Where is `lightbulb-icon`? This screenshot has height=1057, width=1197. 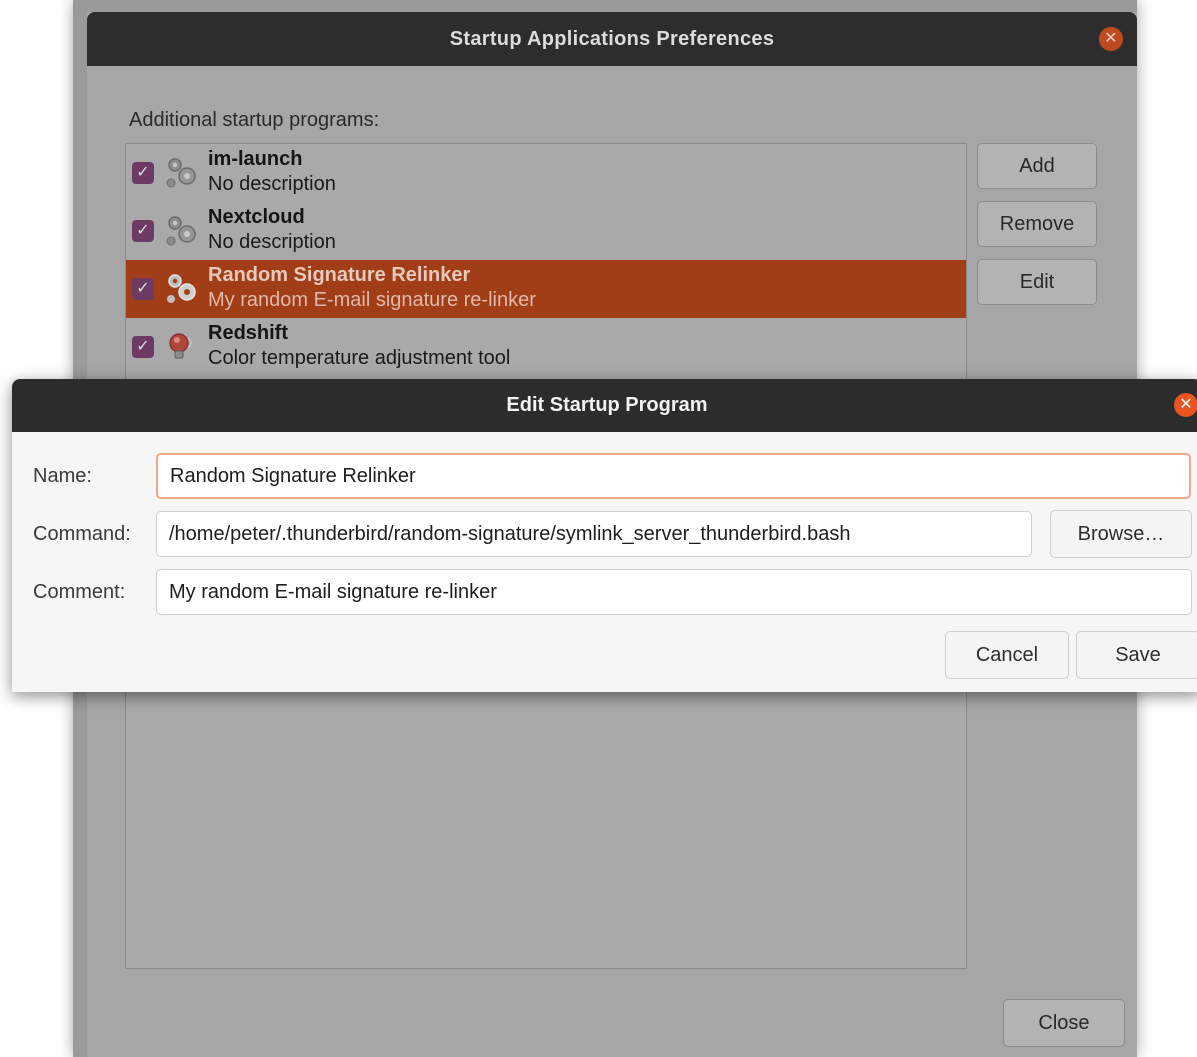 lightbulb-icon is located at coordinates (180, 346).